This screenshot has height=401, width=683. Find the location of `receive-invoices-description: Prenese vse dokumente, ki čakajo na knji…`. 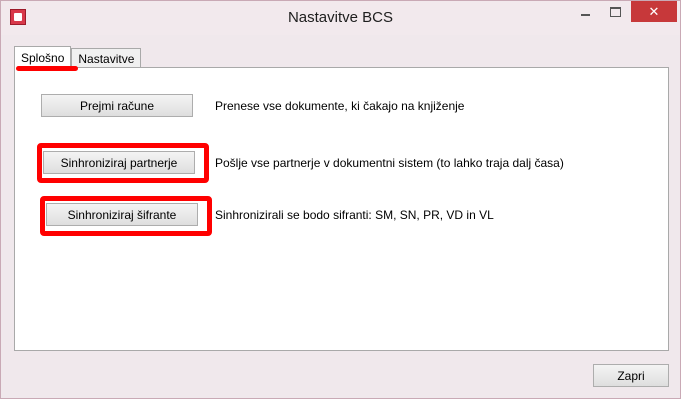

receive-invoices-description: Prenese vse dokumente, ki čakajo na knji… is located at coordinates (340, 106).